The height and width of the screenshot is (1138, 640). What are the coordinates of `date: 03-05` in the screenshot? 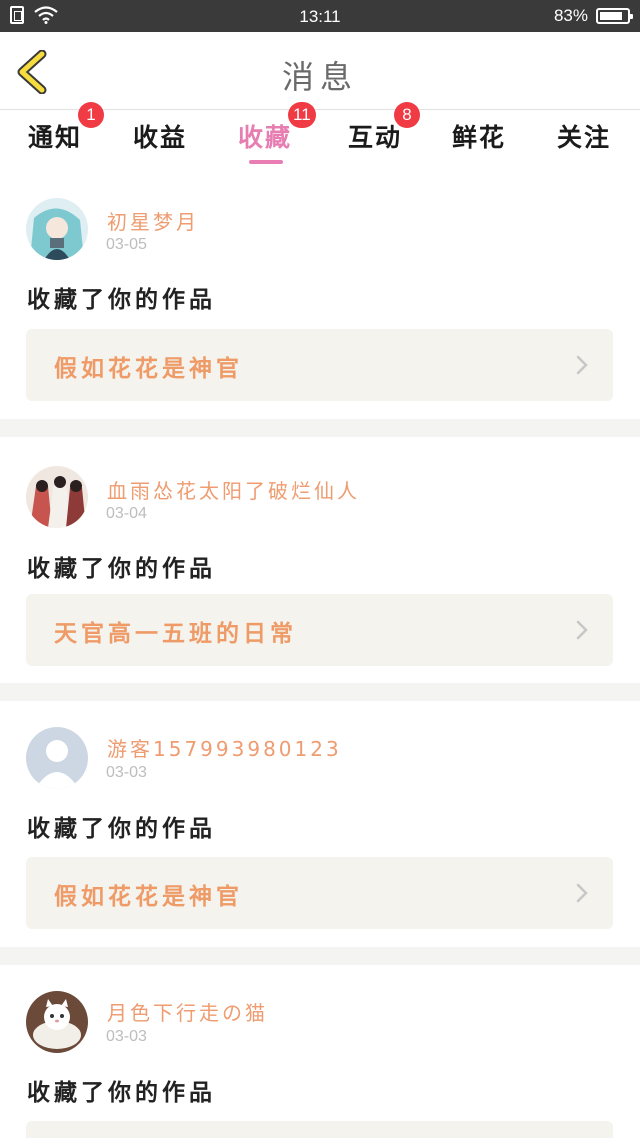 It's located at (126, 244).